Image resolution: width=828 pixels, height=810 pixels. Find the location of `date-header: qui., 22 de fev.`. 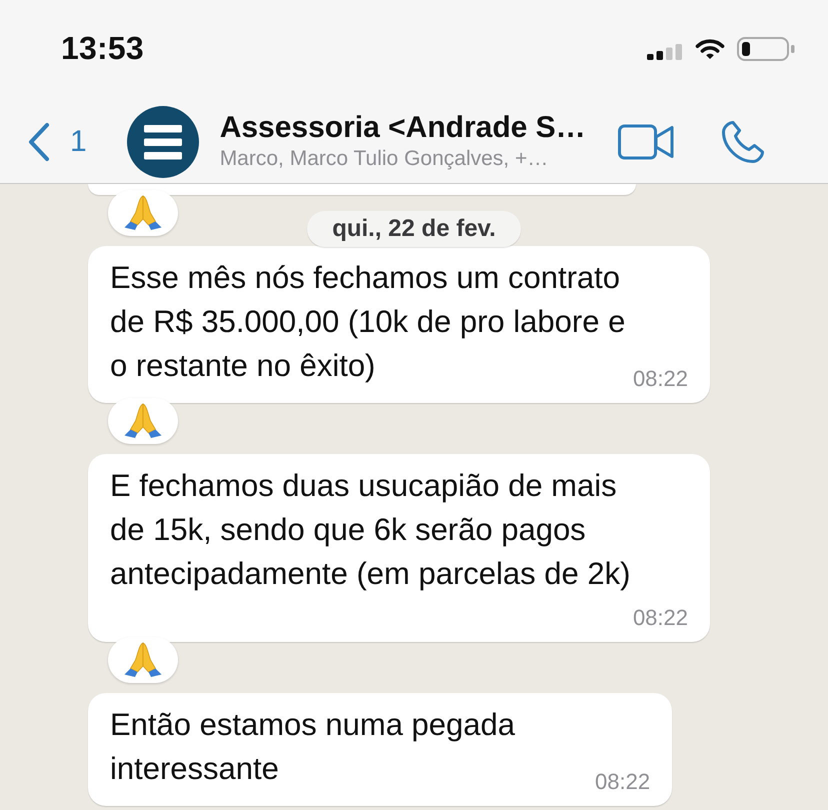

date-header: qui., 22 de fev. is located at coordinates (414, 229).